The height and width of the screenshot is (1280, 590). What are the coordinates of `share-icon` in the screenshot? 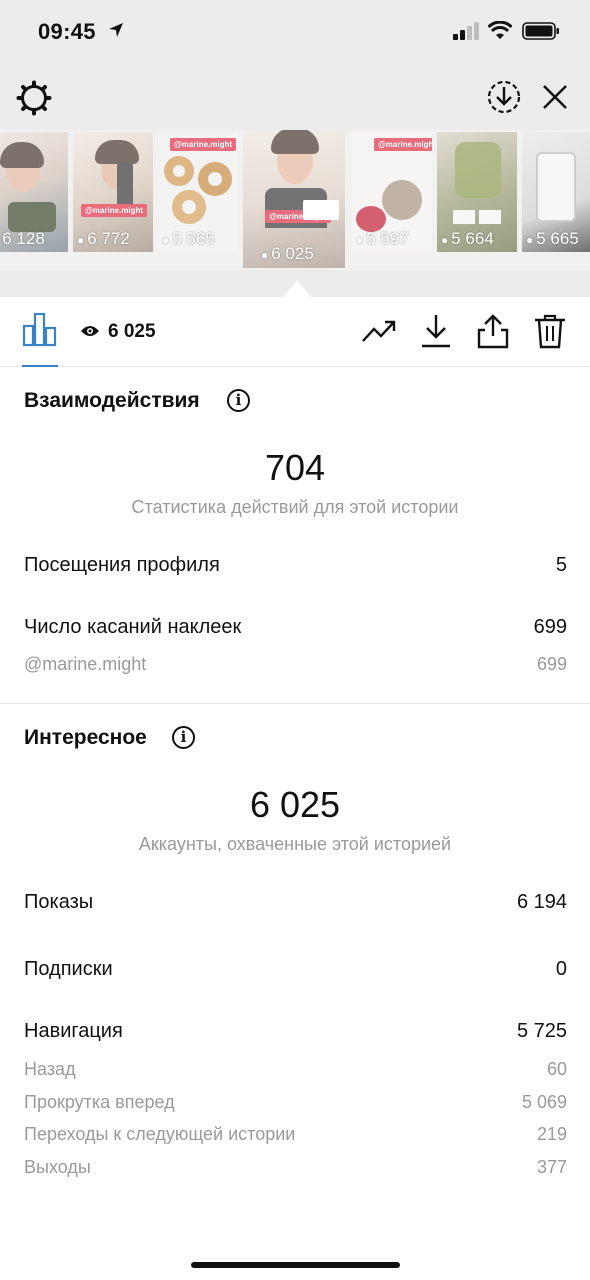 It's located at (493, 333).